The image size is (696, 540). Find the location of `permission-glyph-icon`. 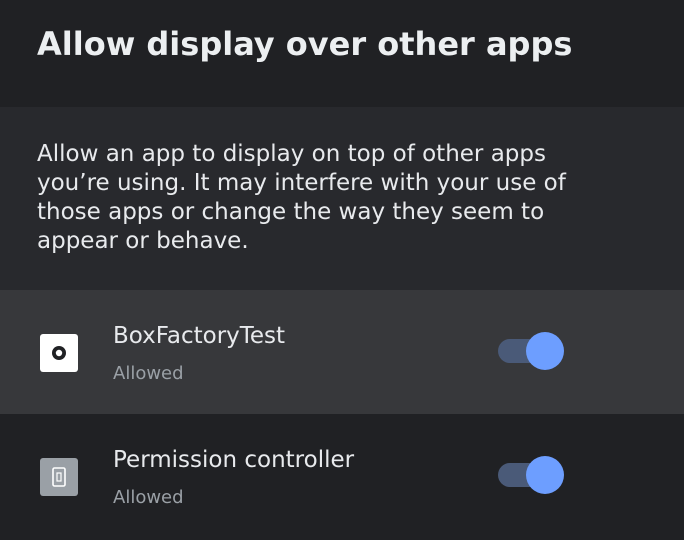

permission-glyph-icon is located at coordinates (59, 477).